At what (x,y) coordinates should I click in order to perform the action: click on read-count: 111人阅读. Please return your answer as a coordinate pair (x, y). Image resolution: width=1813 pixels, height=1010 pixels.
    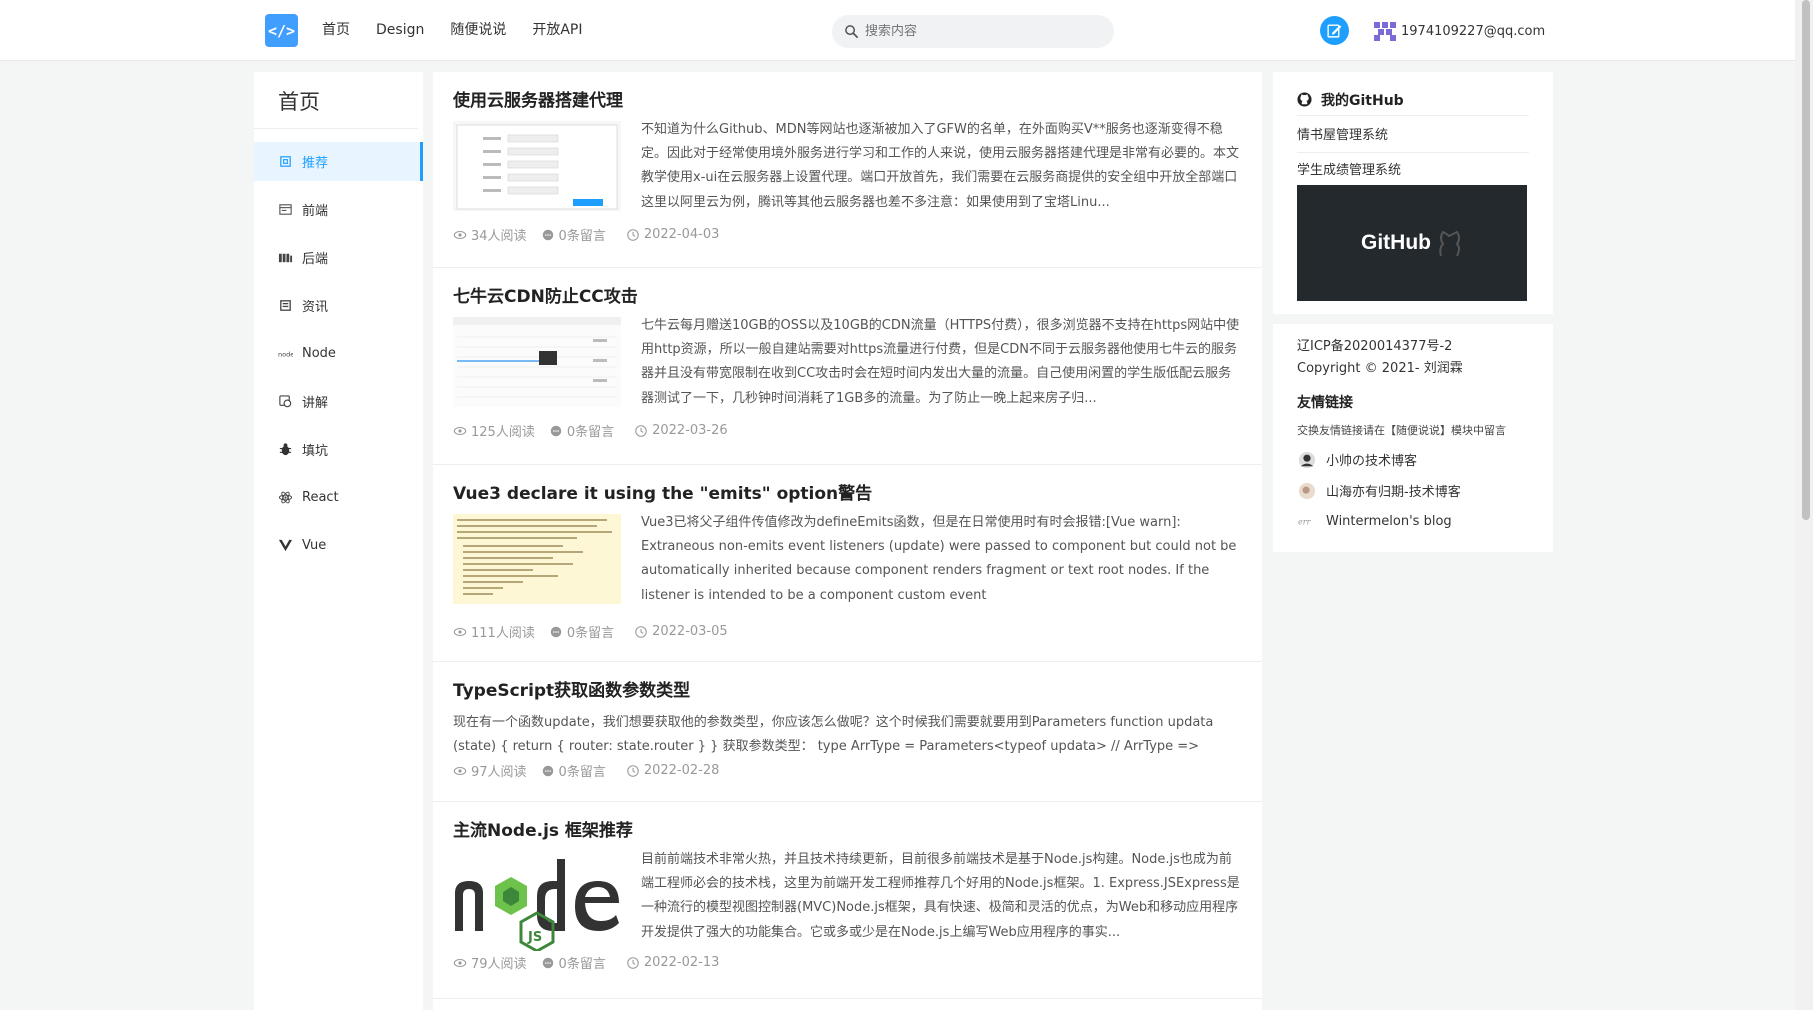
    Looking at the image, I should click on (503, 633).